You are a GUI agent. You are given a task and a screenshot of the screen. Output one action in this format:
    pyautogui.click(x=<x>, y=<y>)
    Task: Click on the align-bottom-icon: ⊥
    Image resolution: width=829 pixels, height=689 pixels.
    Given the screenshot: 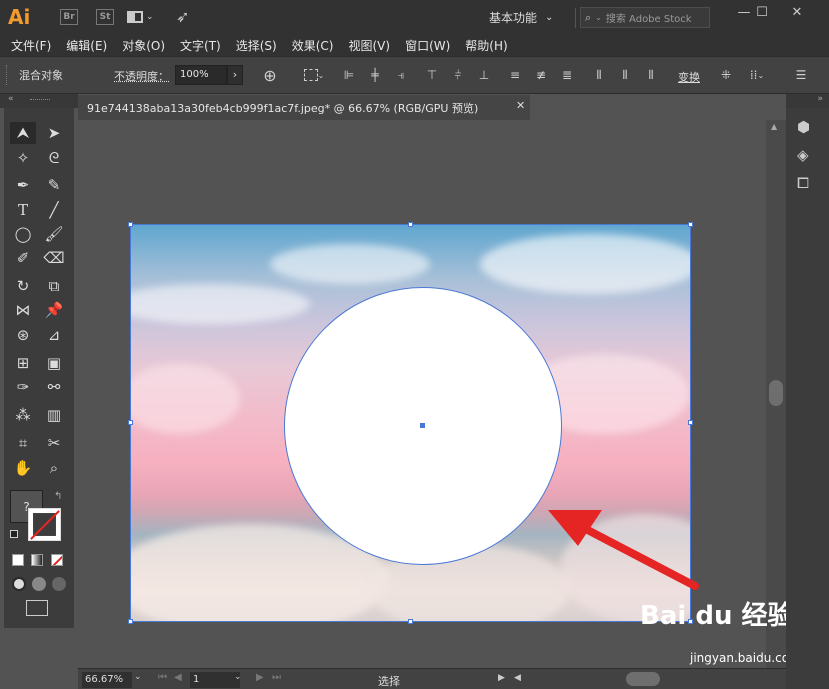 What is the action you would take?
    pyautogui.click(x=484, y=75)
    